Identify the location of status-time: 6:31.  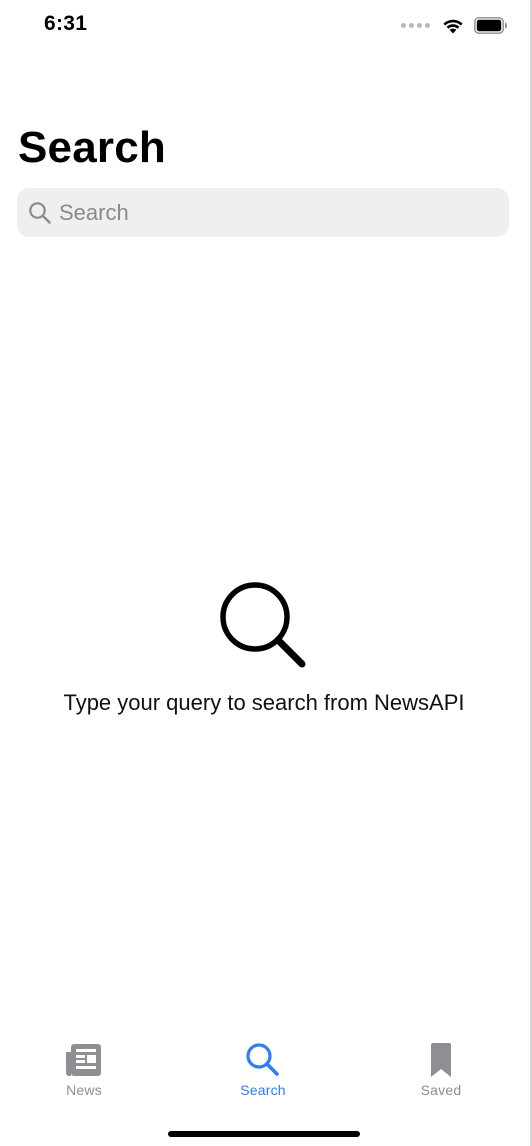
(66, 23).